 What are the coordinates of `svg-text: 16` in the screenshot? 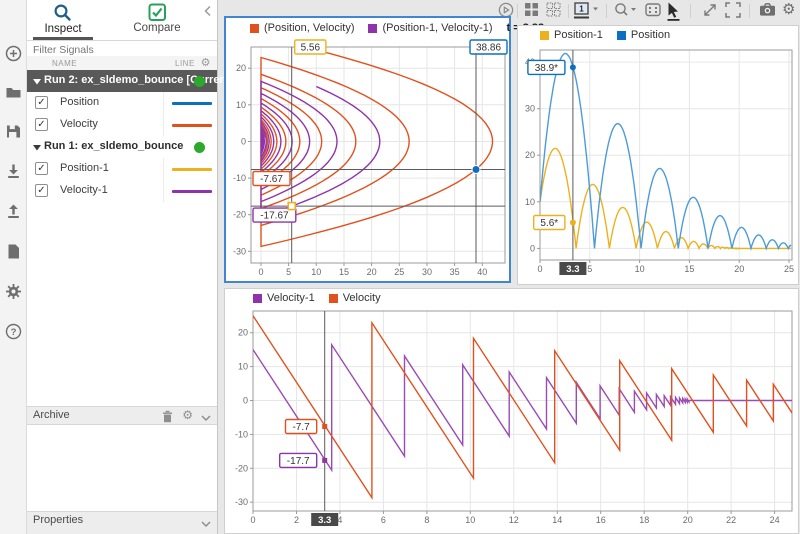 It's located at (601, 520).